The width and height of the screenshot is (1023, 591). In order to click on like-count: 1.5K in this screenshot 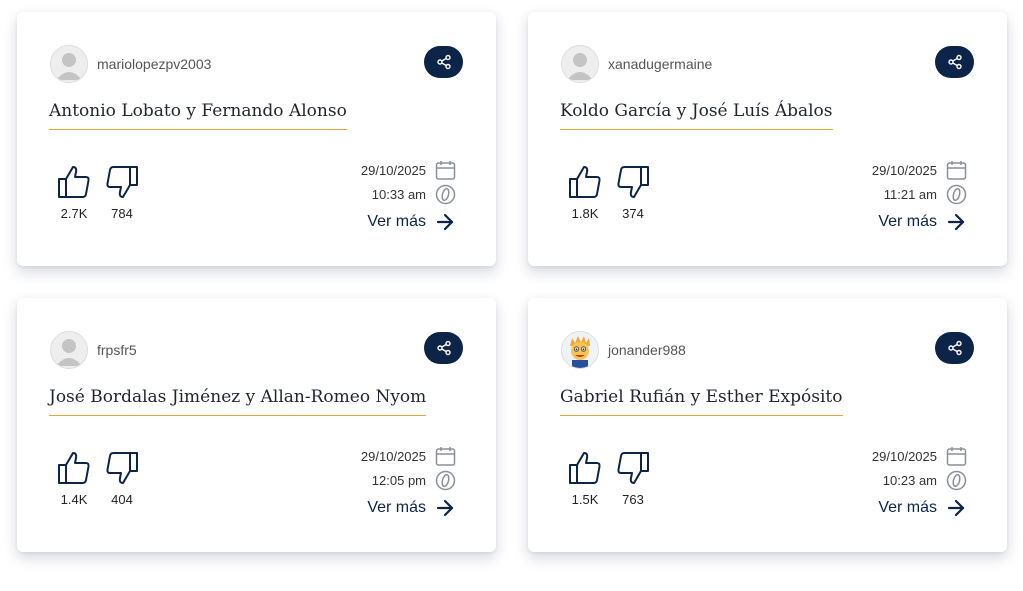, I will do `click(585, 499)`.